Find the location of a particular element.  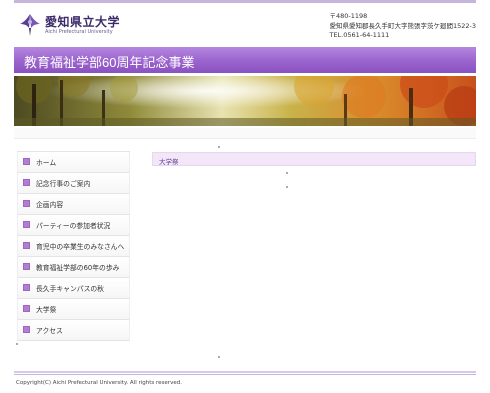

sidebar-item-events: 記念行事のご案内 is located at coordinates (73, 183).